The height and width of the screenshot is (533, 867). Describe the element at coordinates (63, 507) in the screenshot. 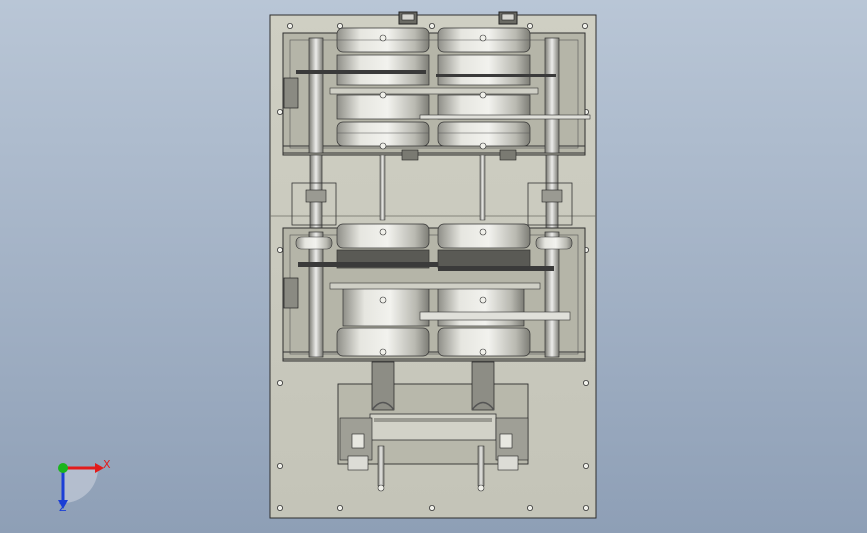

I see `triad-z-label: Z` at that location.